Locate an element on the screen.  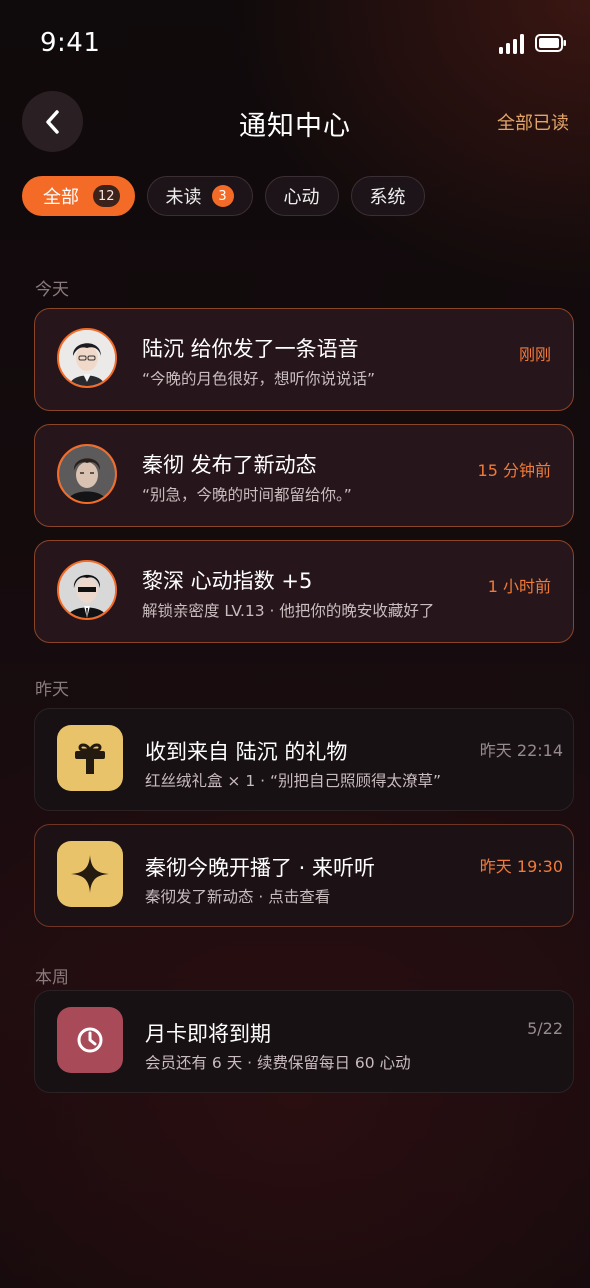
section-label-this-week: 本周 is located at coordinates (52, 978).